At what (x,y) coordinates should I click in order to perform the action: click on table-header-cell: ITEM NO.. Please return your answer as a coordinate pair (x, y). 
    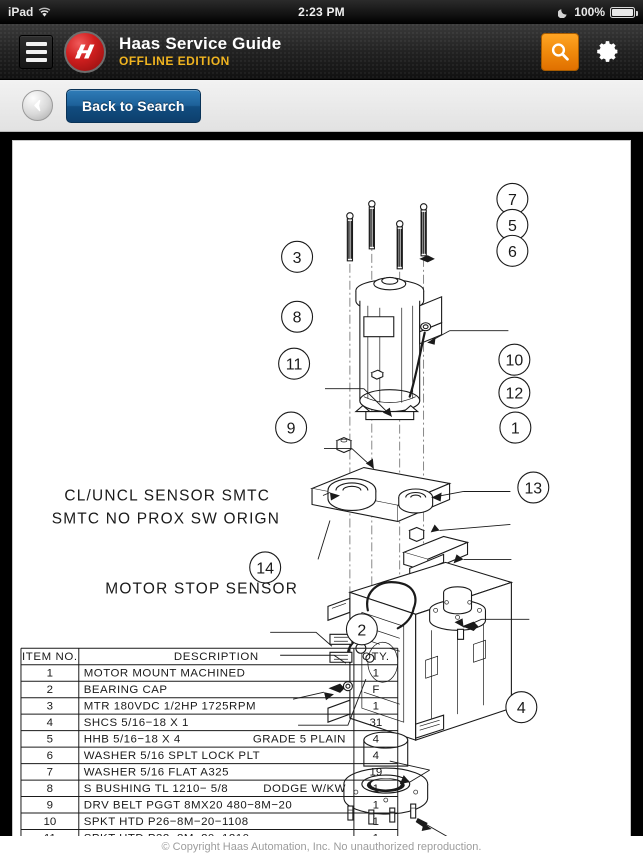
    Looking at the image, I should click on (50, 657).